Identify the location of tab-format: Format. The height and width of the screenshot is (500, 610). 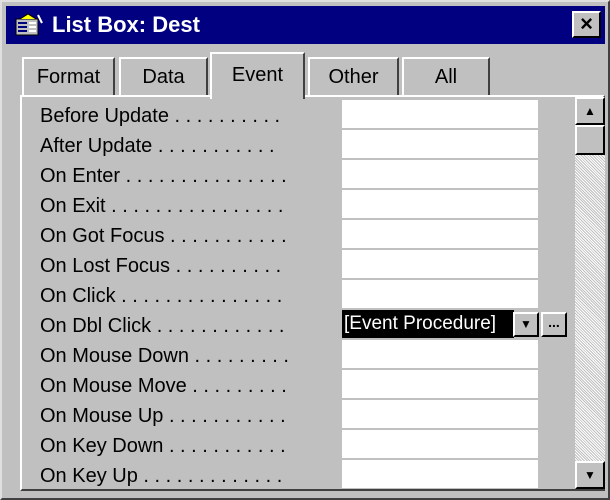
(68, 77).